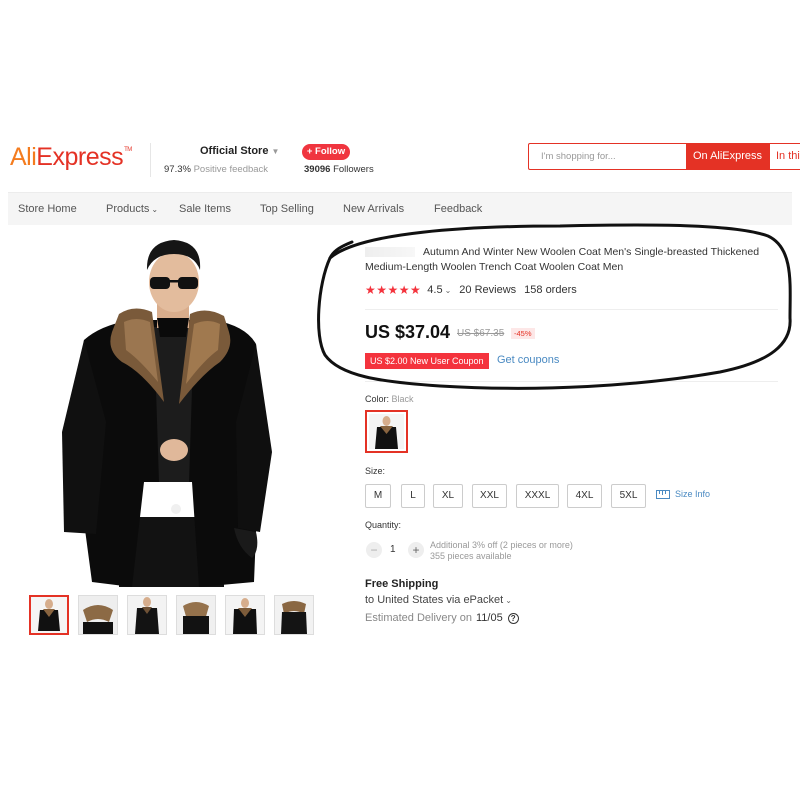 Image resolution: width=800 pixels, height=800 pixels. I want to click on color-label: Color: Black, so click(389, 399).